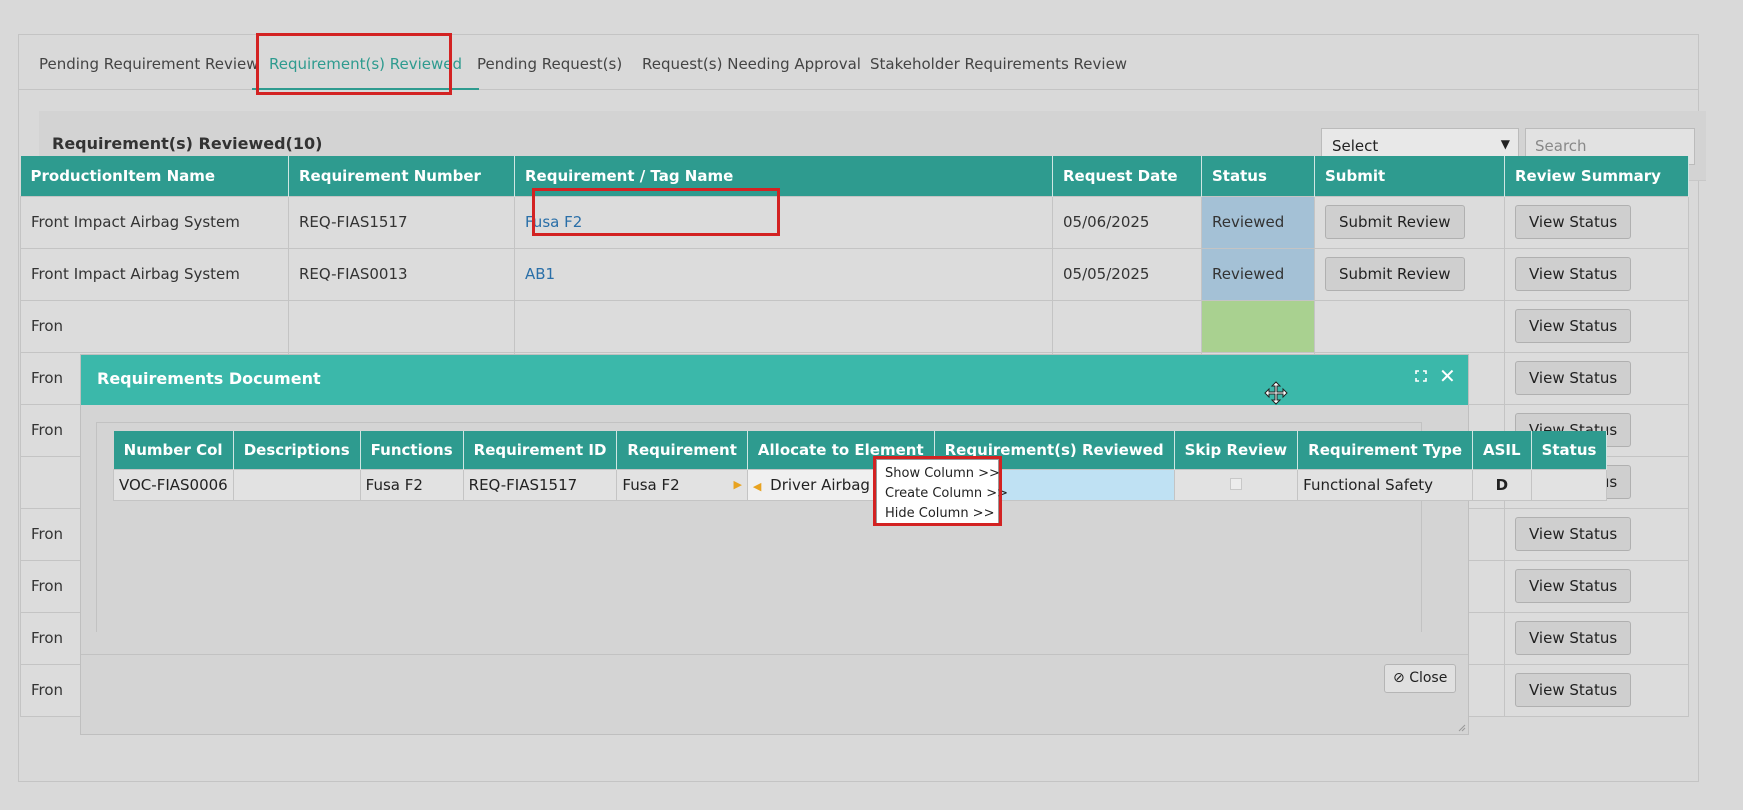 The height and width of the screenshot is (810, 1743). What do you see at coordinates (1385, 484) in the screenshot?
I see `cell-requirement-type: Functional Safety` at bounding box center [1385, 484].